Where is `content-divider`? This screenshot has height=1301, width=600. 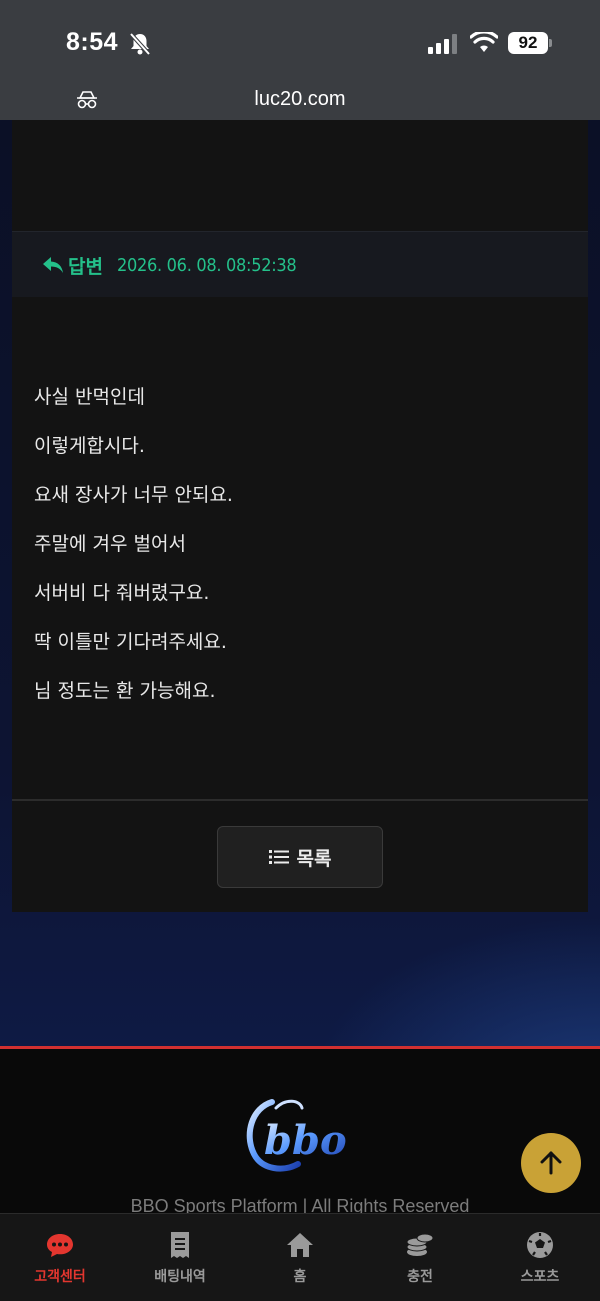 content-divider is located at coordinates (300, 800).